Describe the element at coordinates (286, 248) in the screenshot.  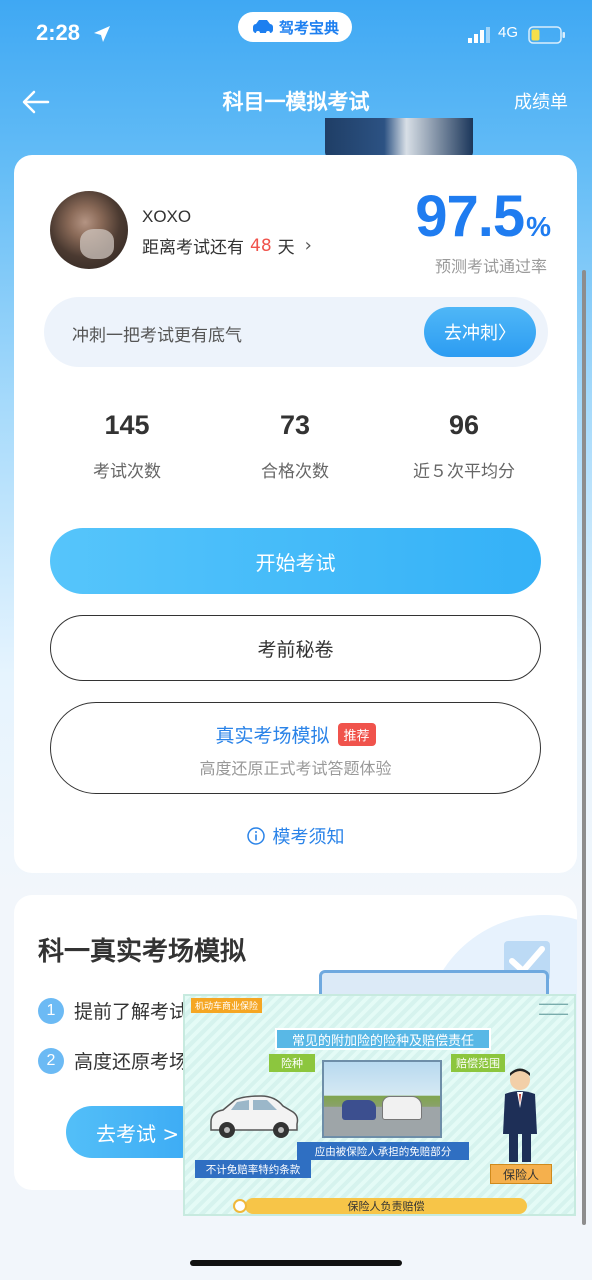
I see `countdown-suffix: 天` at that location.